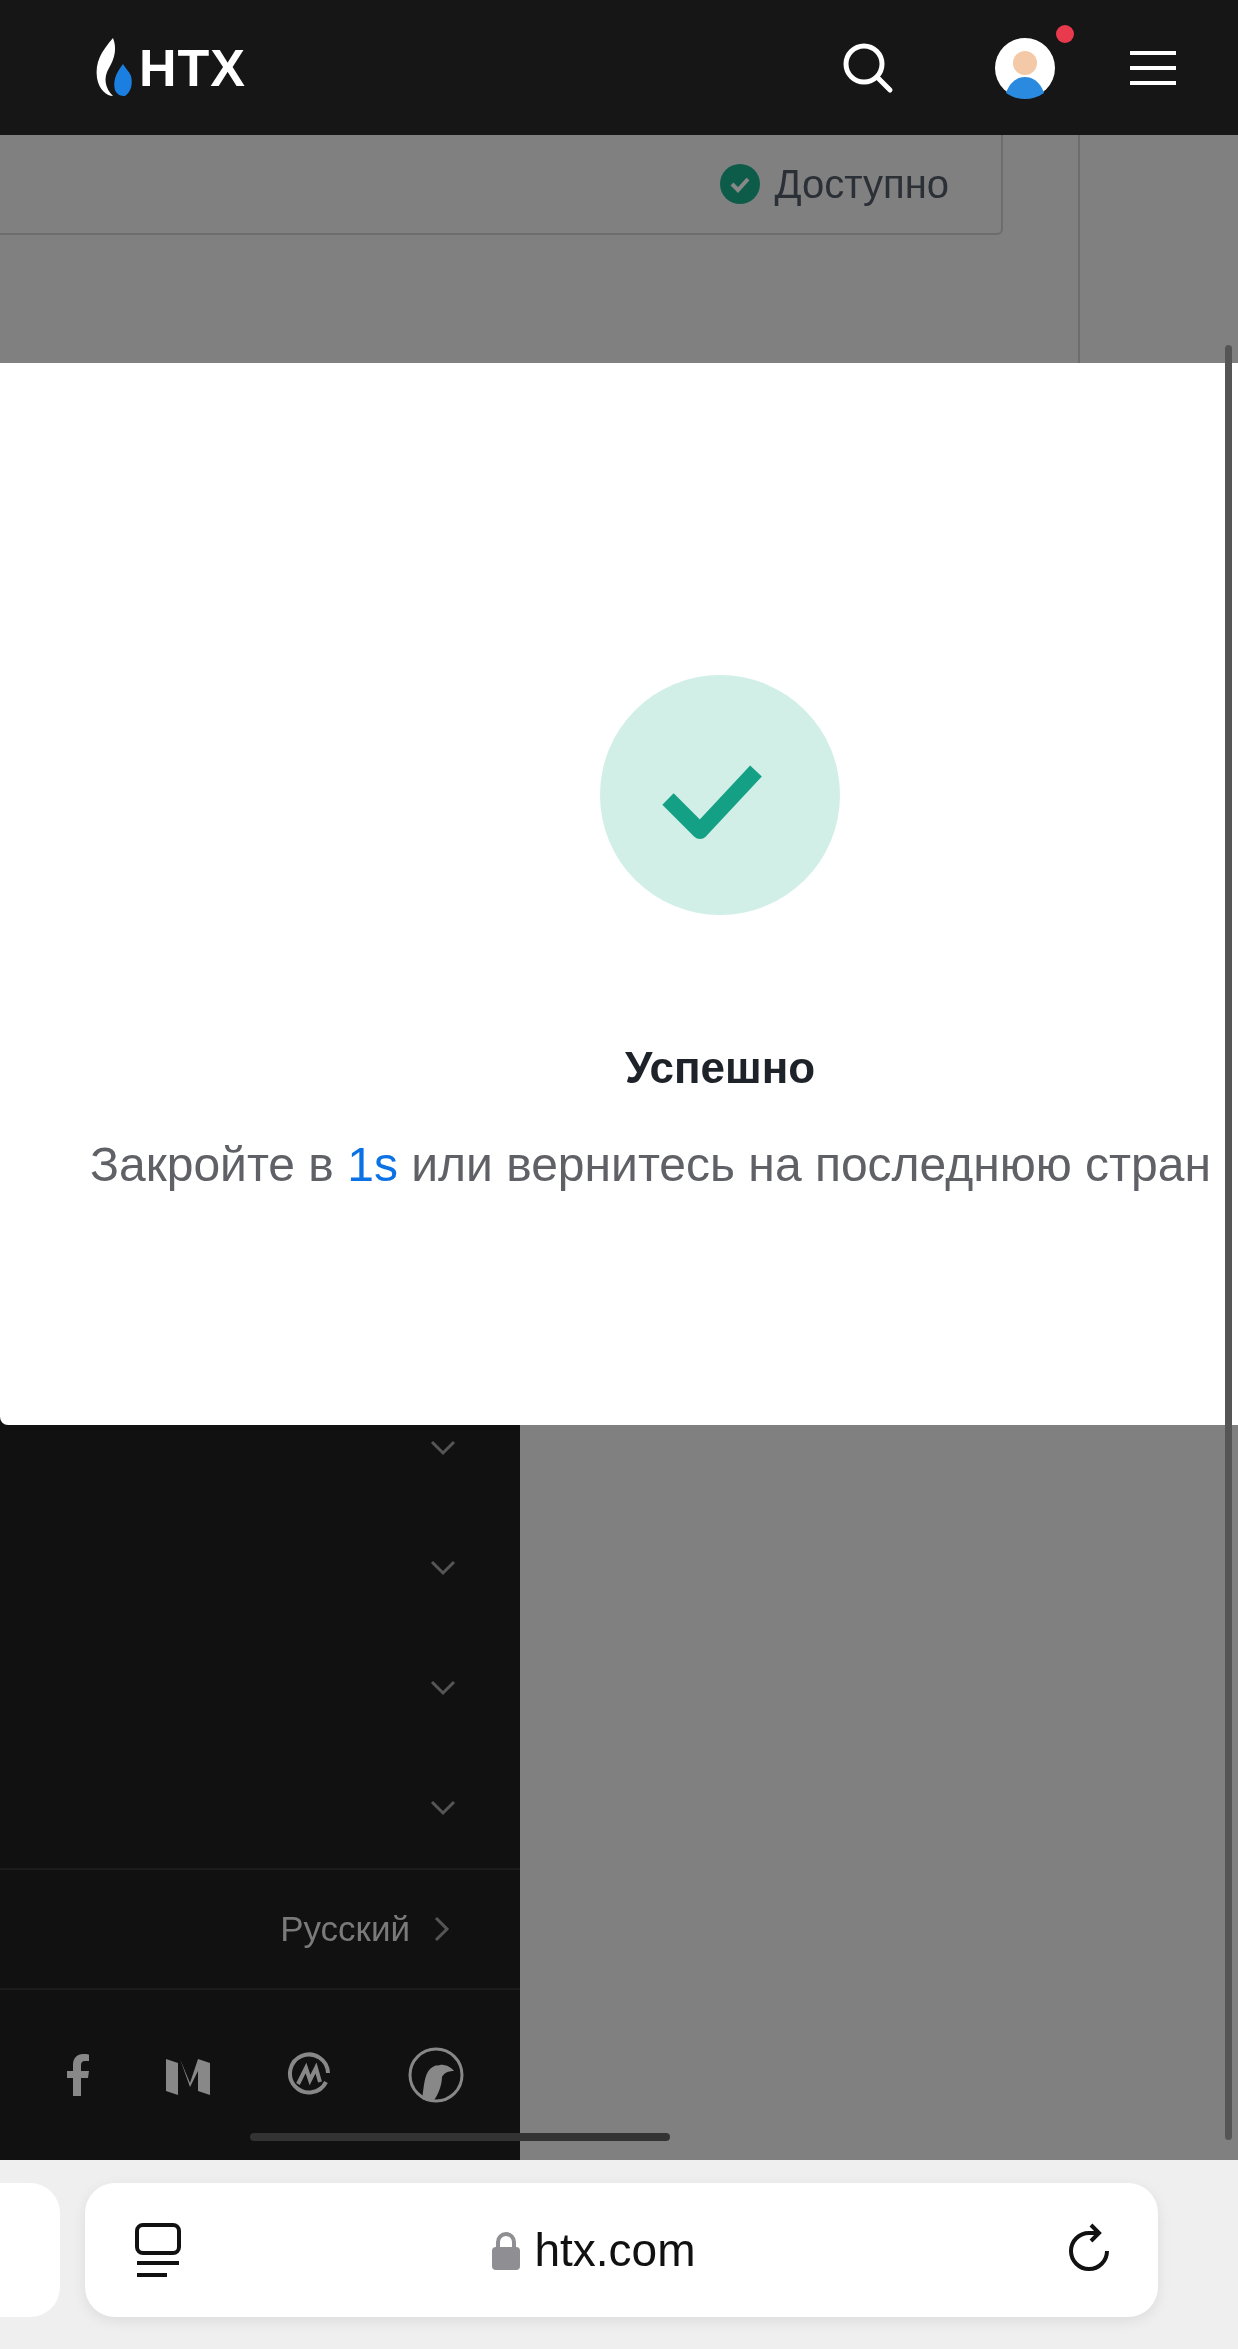 The height and width of the screenshot is (2349, 1238). Describe the element at coordinates (861, 184) in the screenshot. I see `status-label: Доступно` at that location.